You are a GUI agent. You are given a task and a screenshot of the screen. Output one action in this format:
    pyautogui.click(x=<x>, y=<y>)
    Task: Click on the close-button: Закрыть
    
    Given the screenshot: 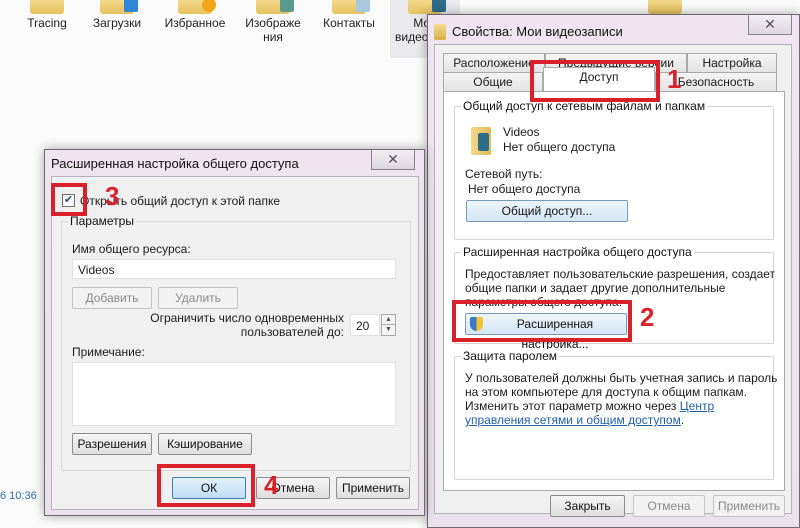 What is the action you would take?
    pyautogui.click(x=587, y=506)
    